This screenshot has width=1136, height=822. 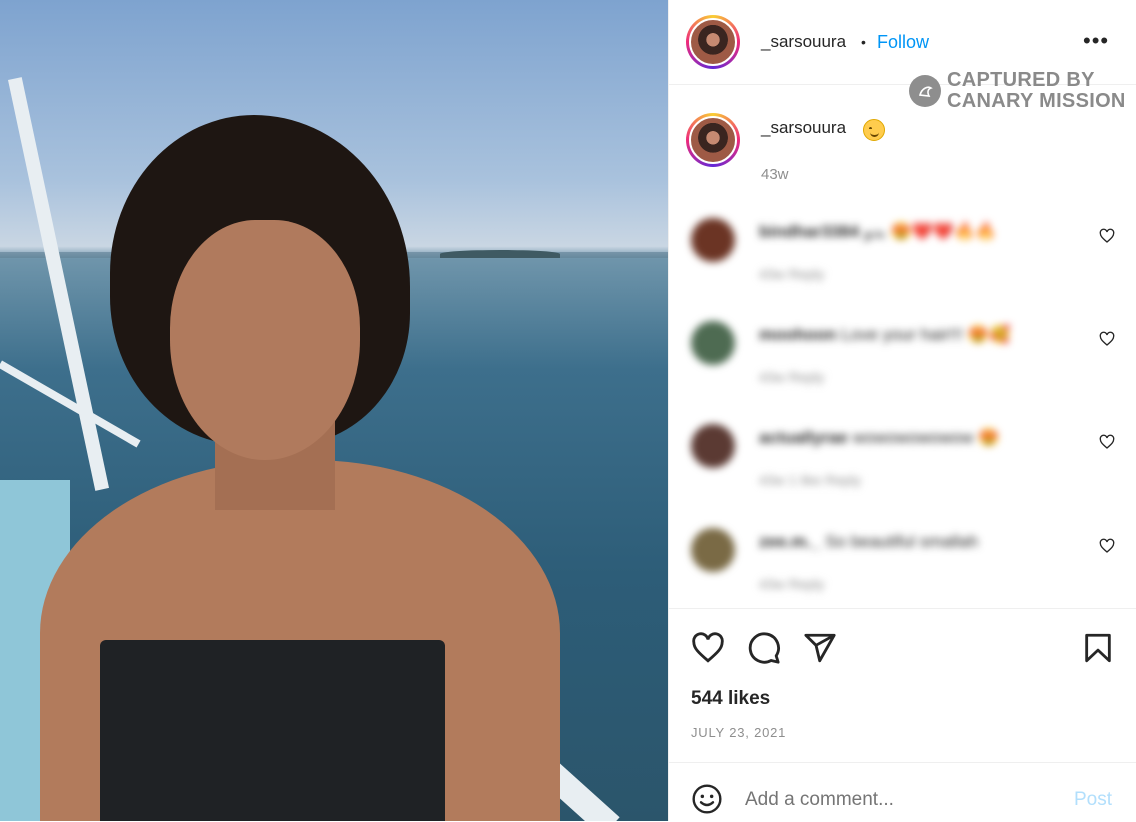 What do you see at coordinates (820, 648) in the screenshot?
I see `share-icon` at bounding box center [820, 648].